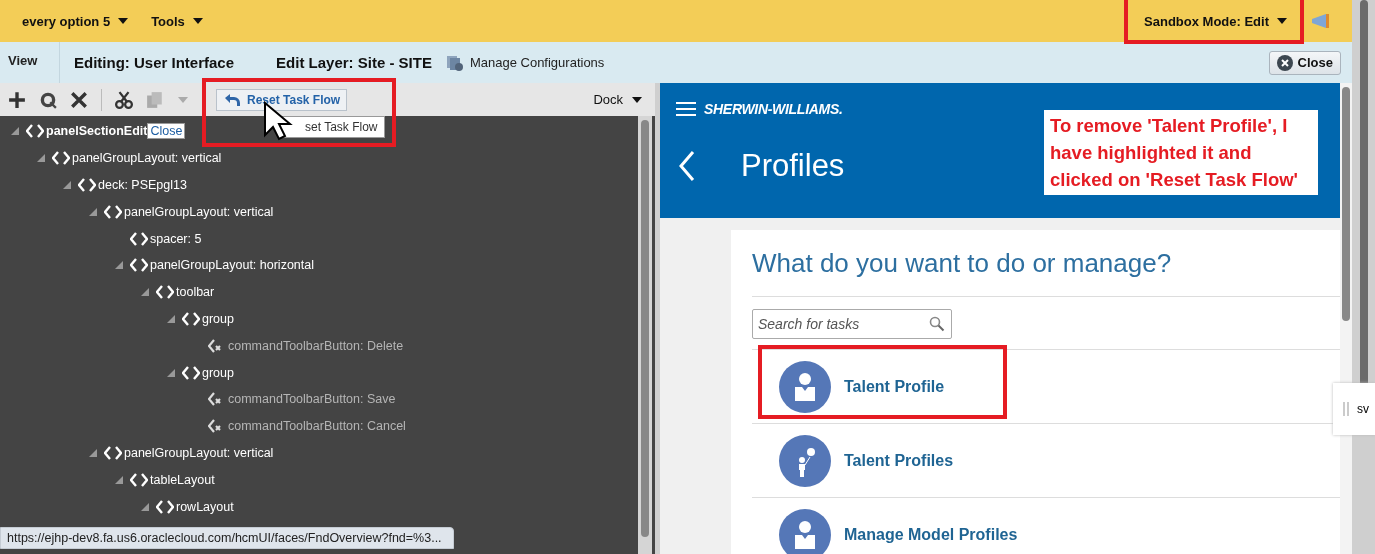  Describe the element at coordinates (686, 109) in the screenshot. I see `menu-icon` at that location.